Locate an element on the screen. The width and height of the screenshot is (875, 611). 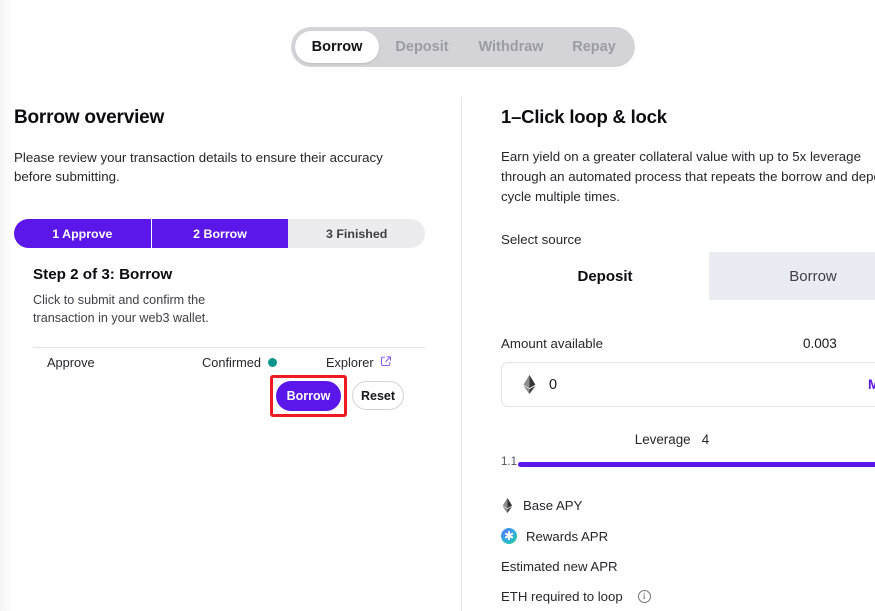
status-confirmed-dot-icon is located at coordinates (273, 362).